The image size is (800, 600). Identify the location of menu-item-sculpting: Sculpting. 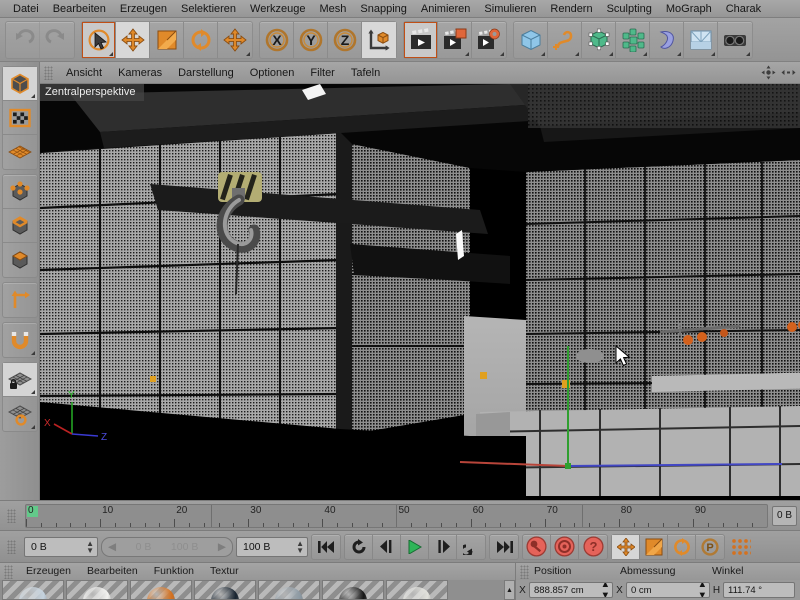
(629, 9).